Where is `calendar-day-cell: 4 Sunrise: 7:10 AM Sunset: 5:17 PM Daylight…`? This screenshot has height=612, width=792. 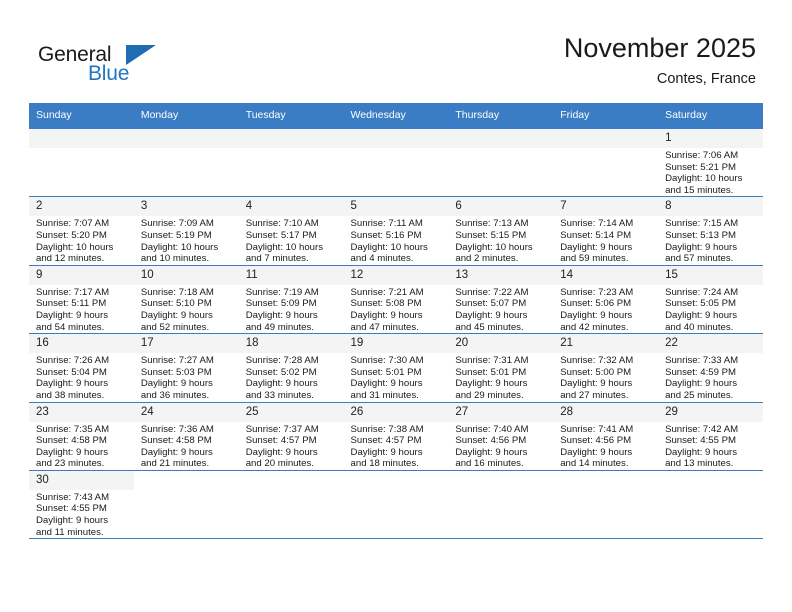
calendar-day-cell: 4 Sunrise: 7:10 AM Sunset: 5:17 PM Daylight… is located at coordinates (291, 231).